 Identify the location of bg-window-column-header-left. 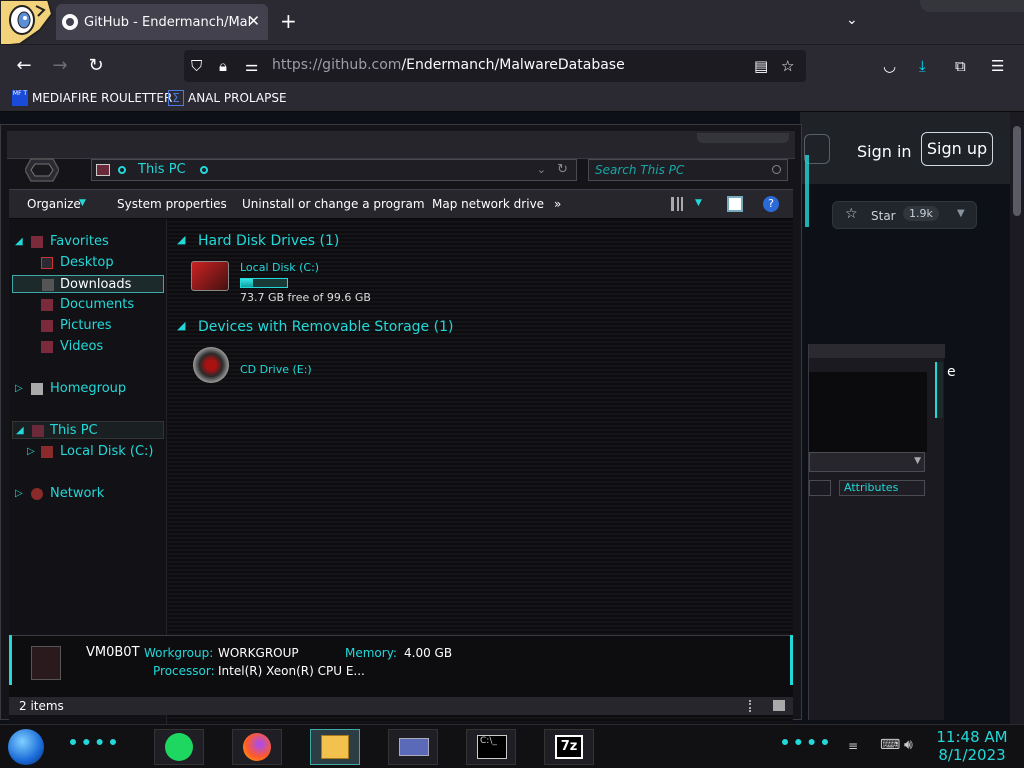
(820, 488).